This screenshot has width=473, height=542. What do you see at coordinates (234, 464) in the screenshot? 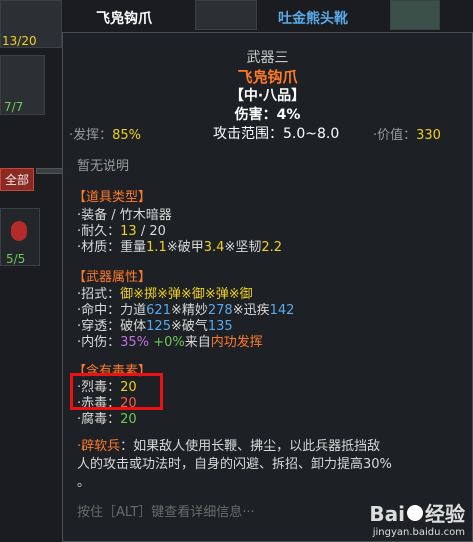
I see `desc-line-2: 人的攻击或功法时，自身的闪避、拆招、卸力提高30%` at bounding box center [234, 464].